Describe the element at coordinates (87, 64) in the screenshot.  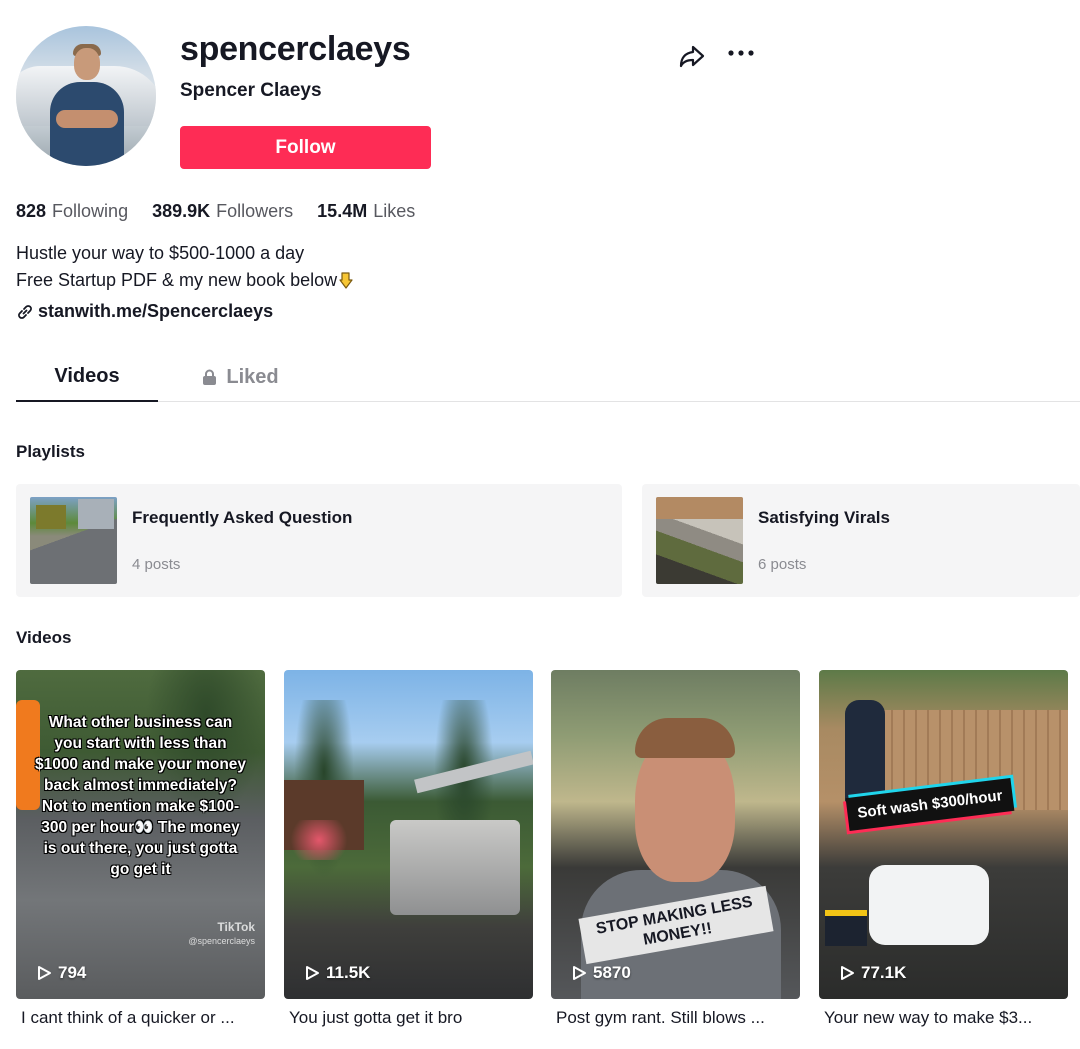
I see `avatar-figure-head` at that location.